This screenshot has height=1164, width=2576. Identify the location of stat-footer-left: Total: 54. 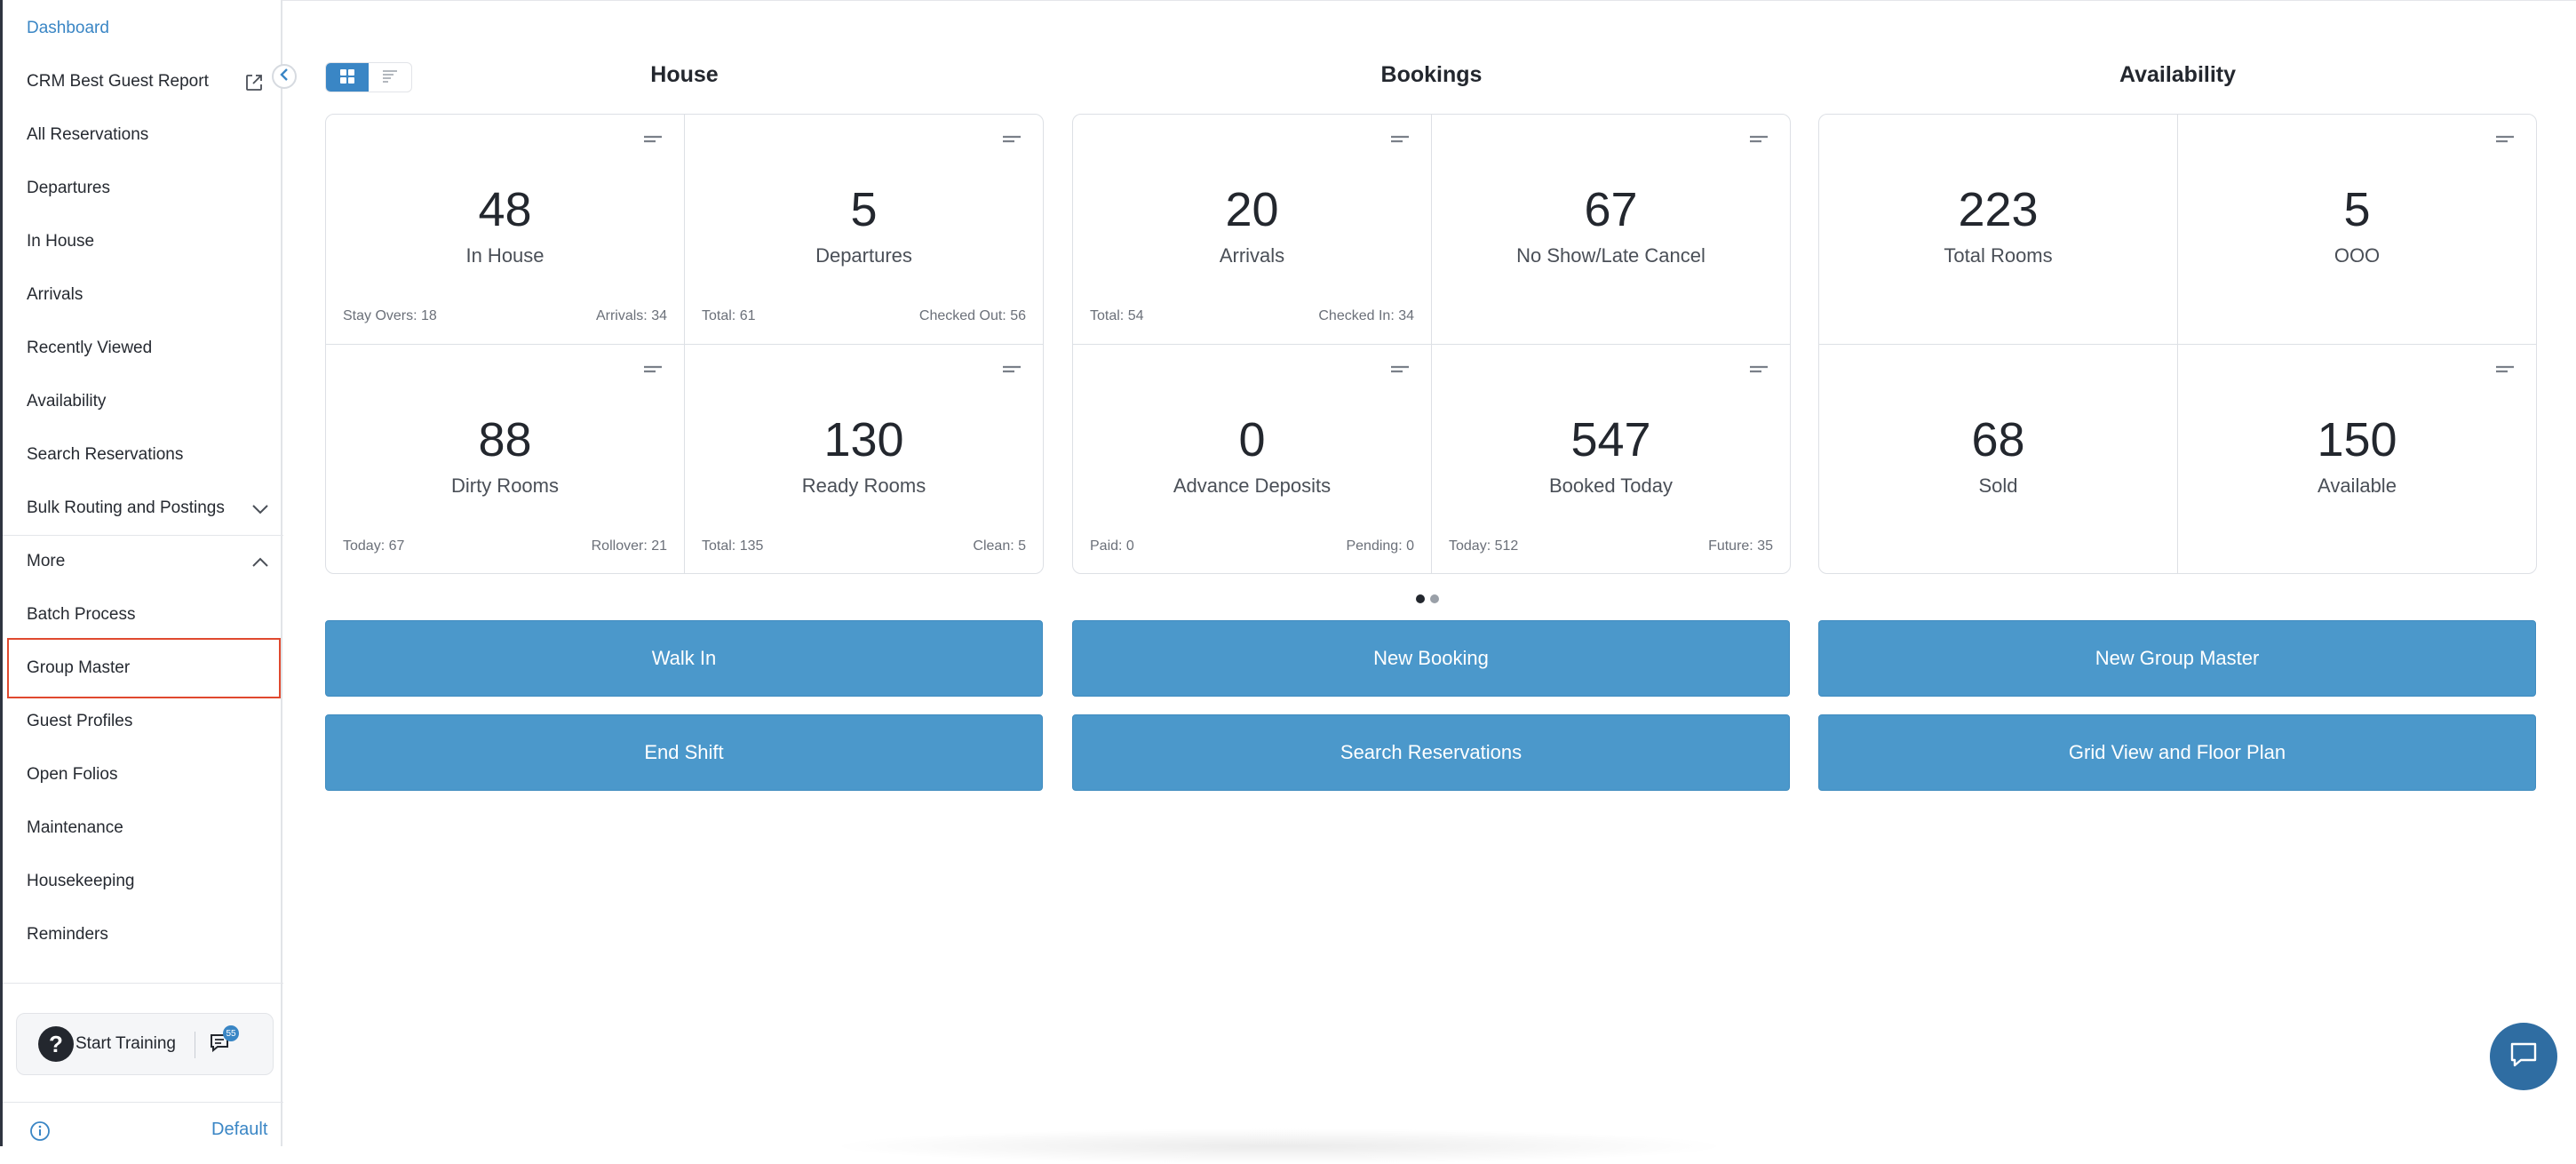
(1117, 315).